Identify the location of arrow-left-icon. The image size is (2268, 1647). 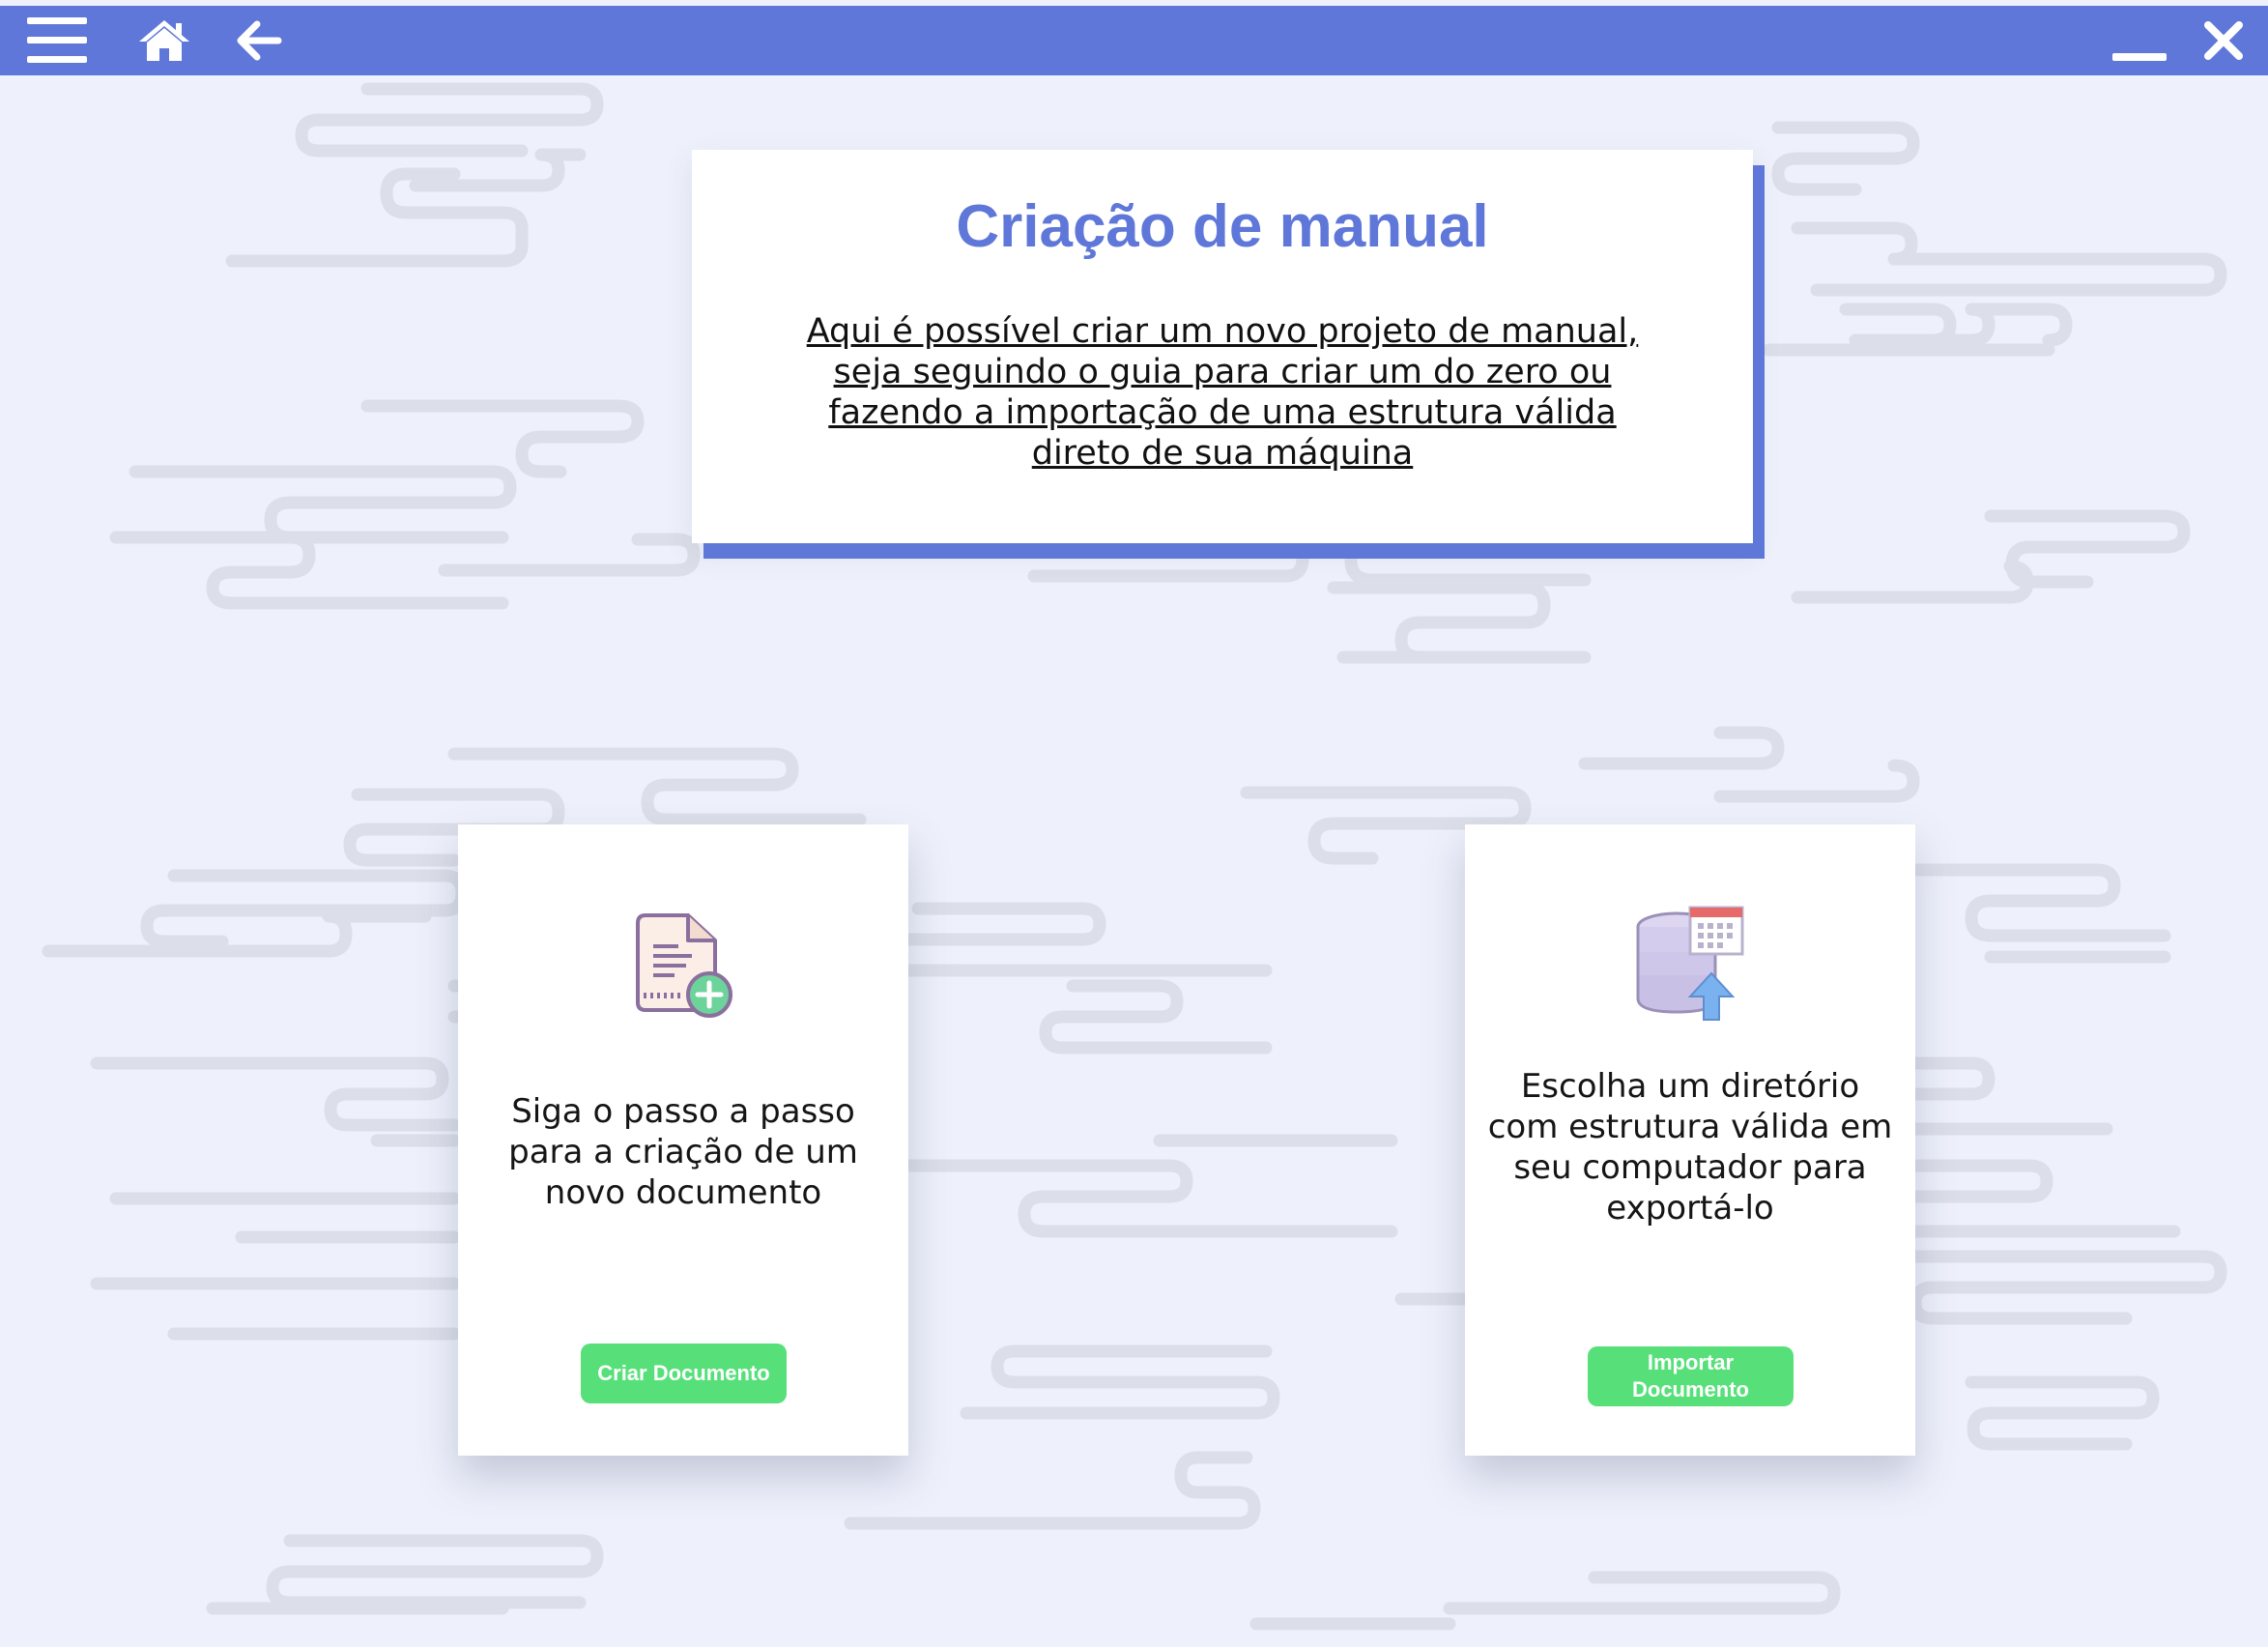
(259, 40).